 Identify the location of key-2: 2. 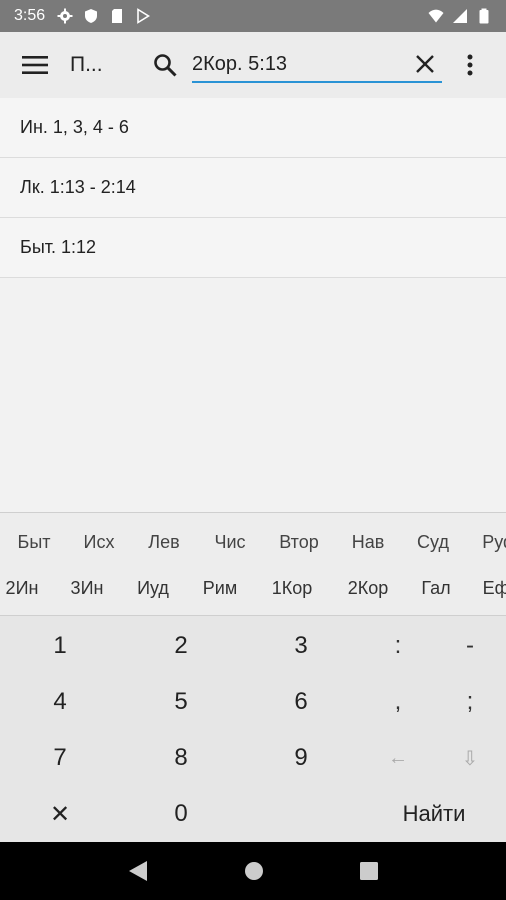
(181, 646).